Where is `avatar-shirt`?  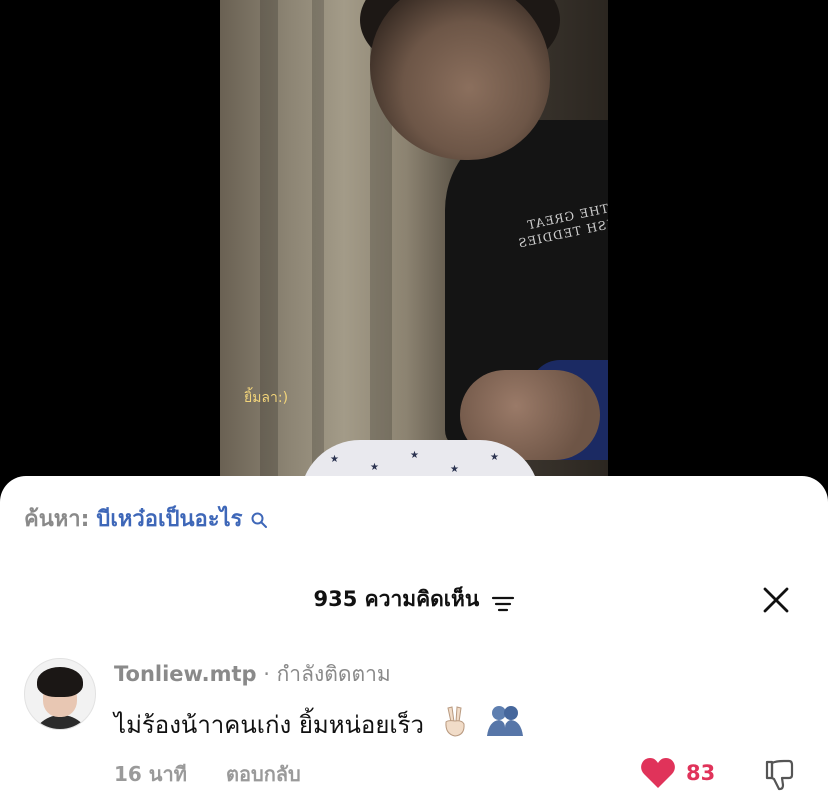 avatar-shirt is located at coordinates (61, 722).